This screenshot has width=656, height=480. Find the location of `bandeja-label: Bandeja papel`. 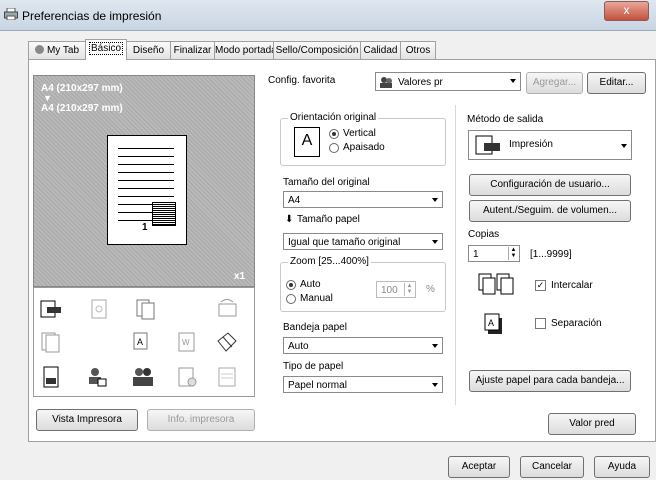

bandeja-label: Bandeja papel is located at coordinates (315, 327).